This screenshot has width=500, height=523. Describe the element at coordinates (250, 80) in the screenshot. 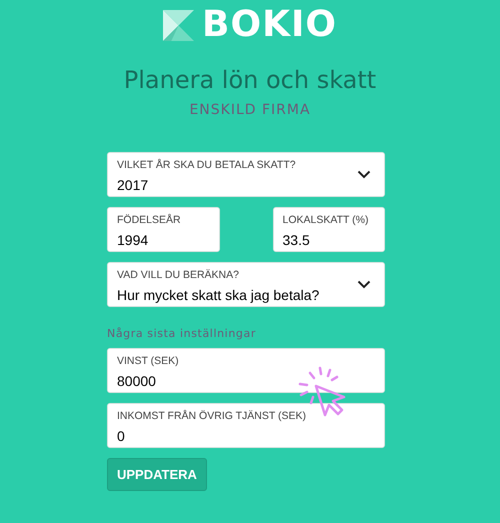

I see `page-title: Planera lön och skatt` at that location.